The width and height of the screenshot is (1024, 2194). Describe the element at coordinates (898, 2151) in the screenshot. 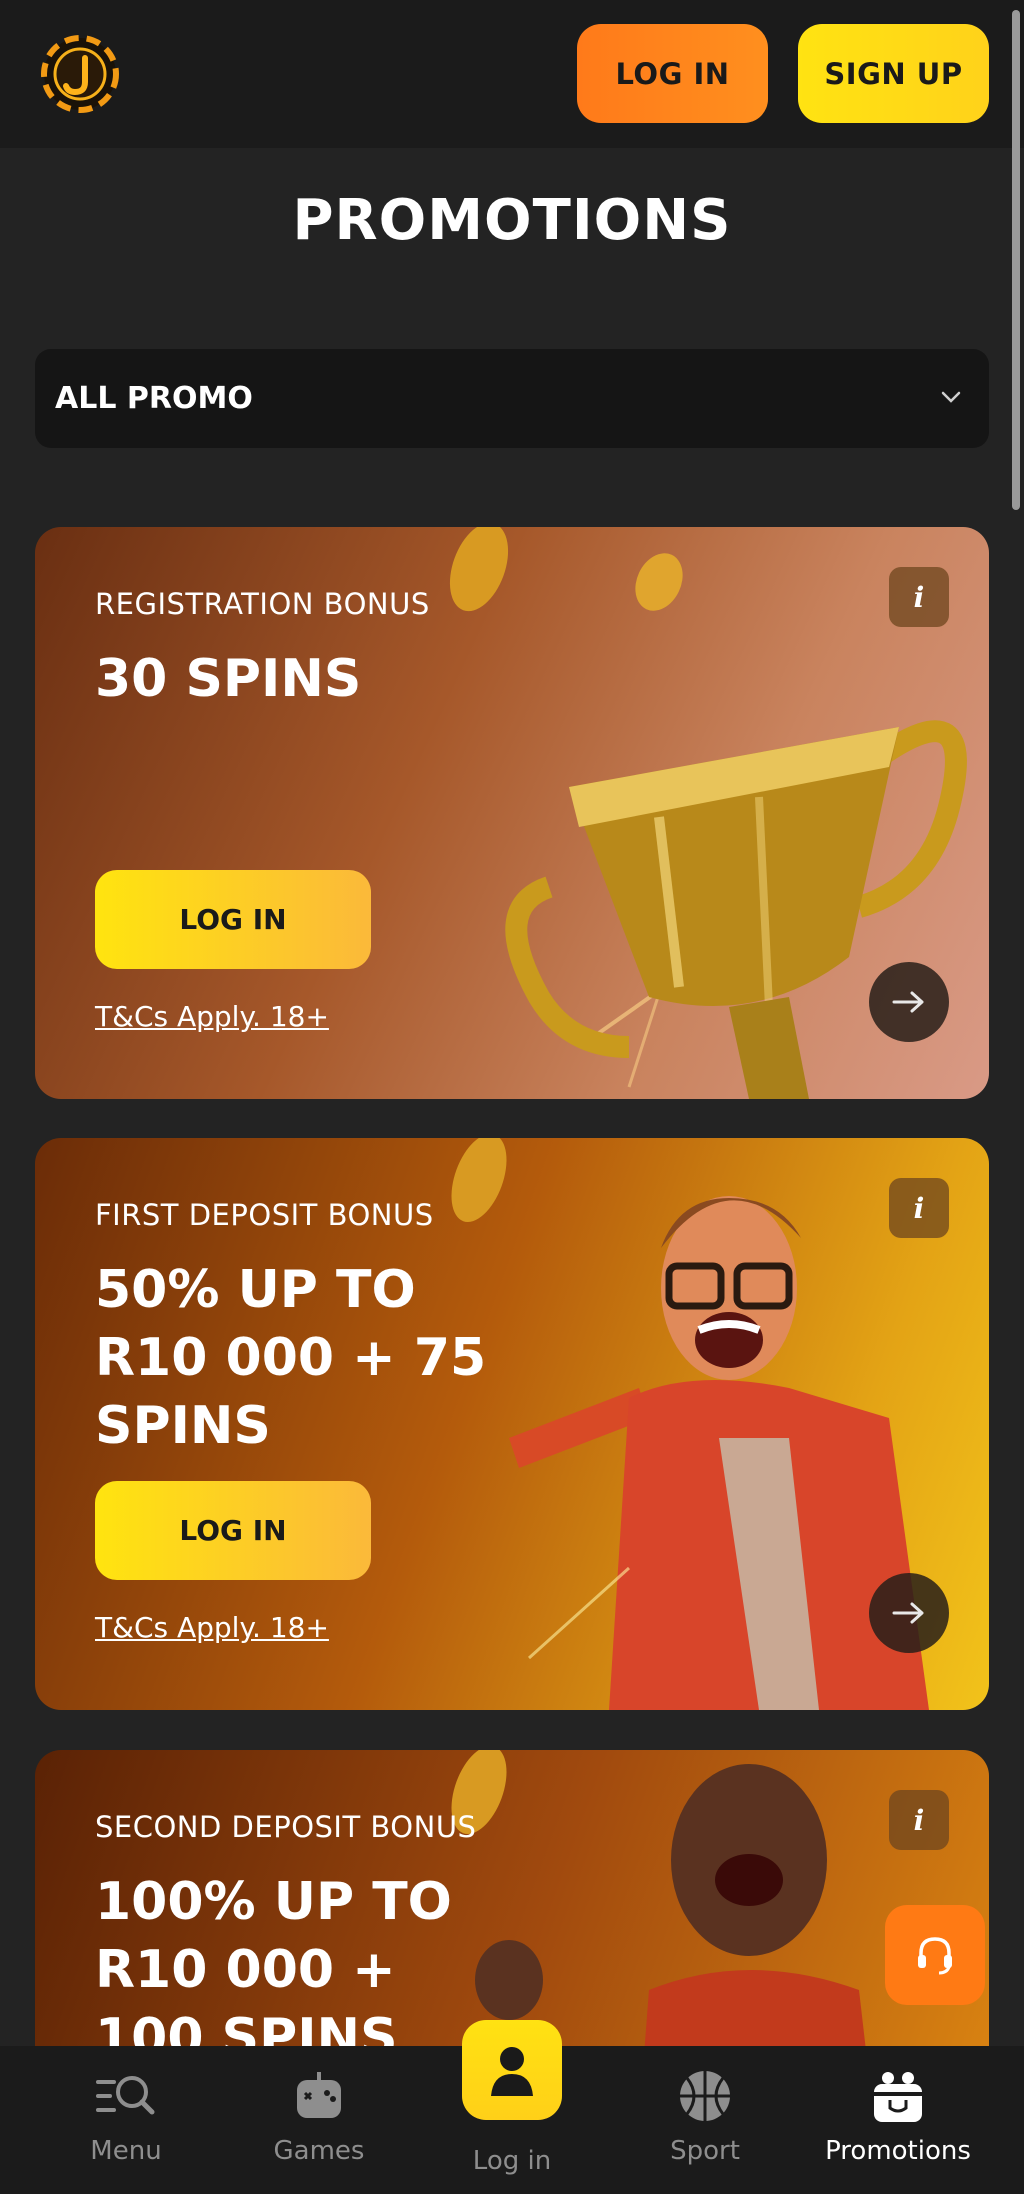

I see `nav-promotions-label: Promotions` at that location.